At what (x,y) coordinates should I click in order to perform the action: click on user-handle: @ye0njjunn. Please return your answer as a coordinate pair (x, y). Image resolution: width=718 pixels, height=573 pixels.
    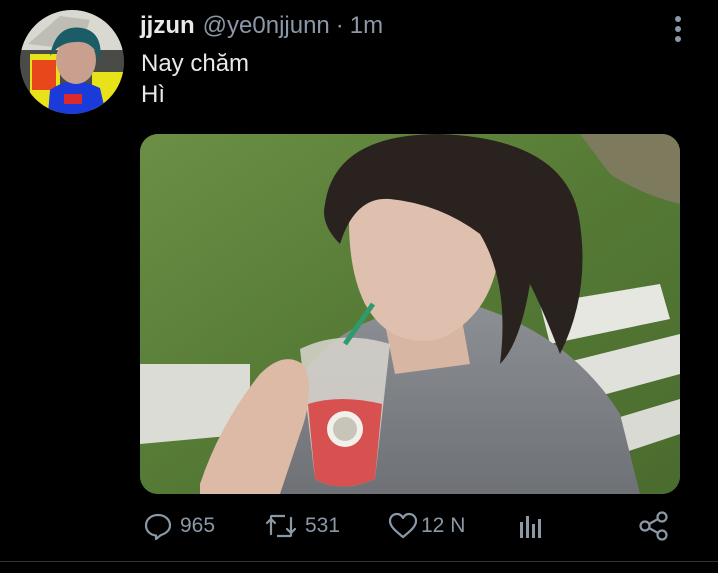
    Looking at the image, I should click on (266, 26).